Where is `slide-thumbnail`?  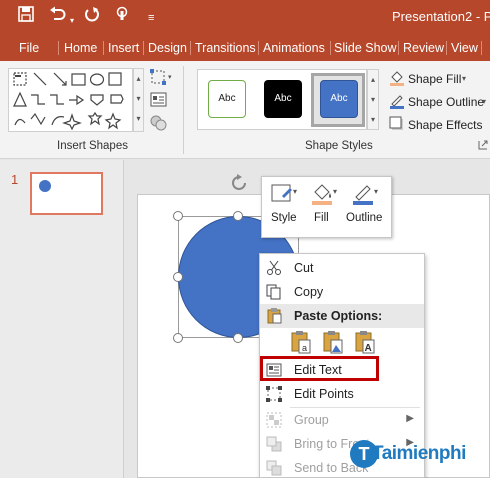
slide-thumbnail is located at coordinates (66, 193).